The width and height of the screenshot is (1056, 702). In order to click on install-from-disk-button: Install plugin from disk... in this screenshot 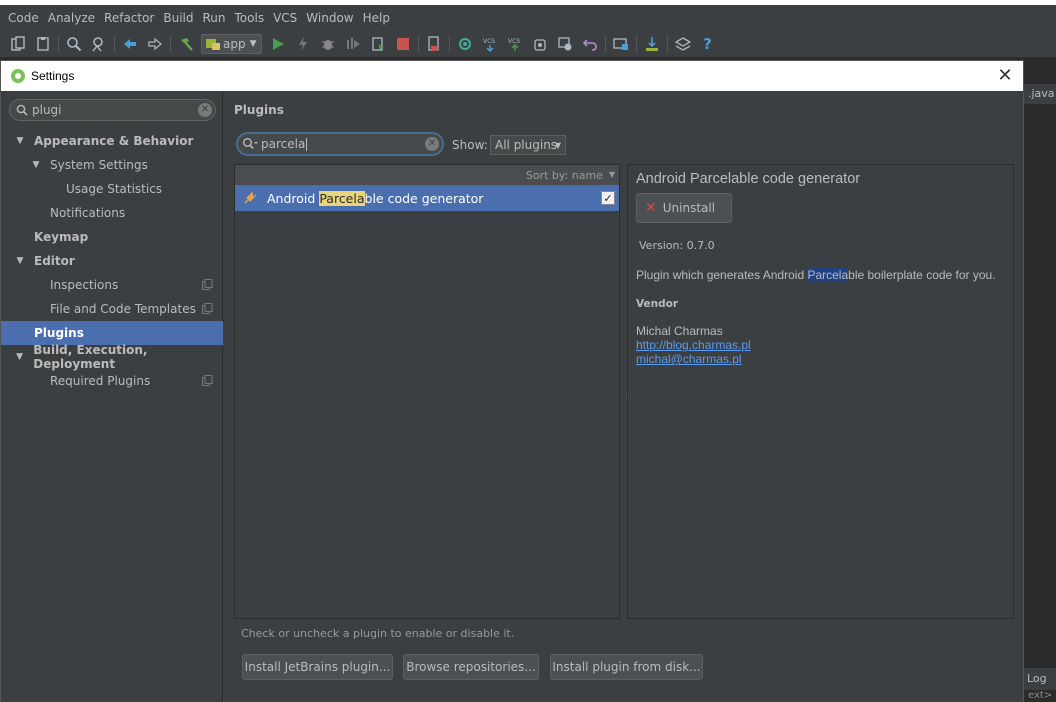, I will do `click(626, 667)`.